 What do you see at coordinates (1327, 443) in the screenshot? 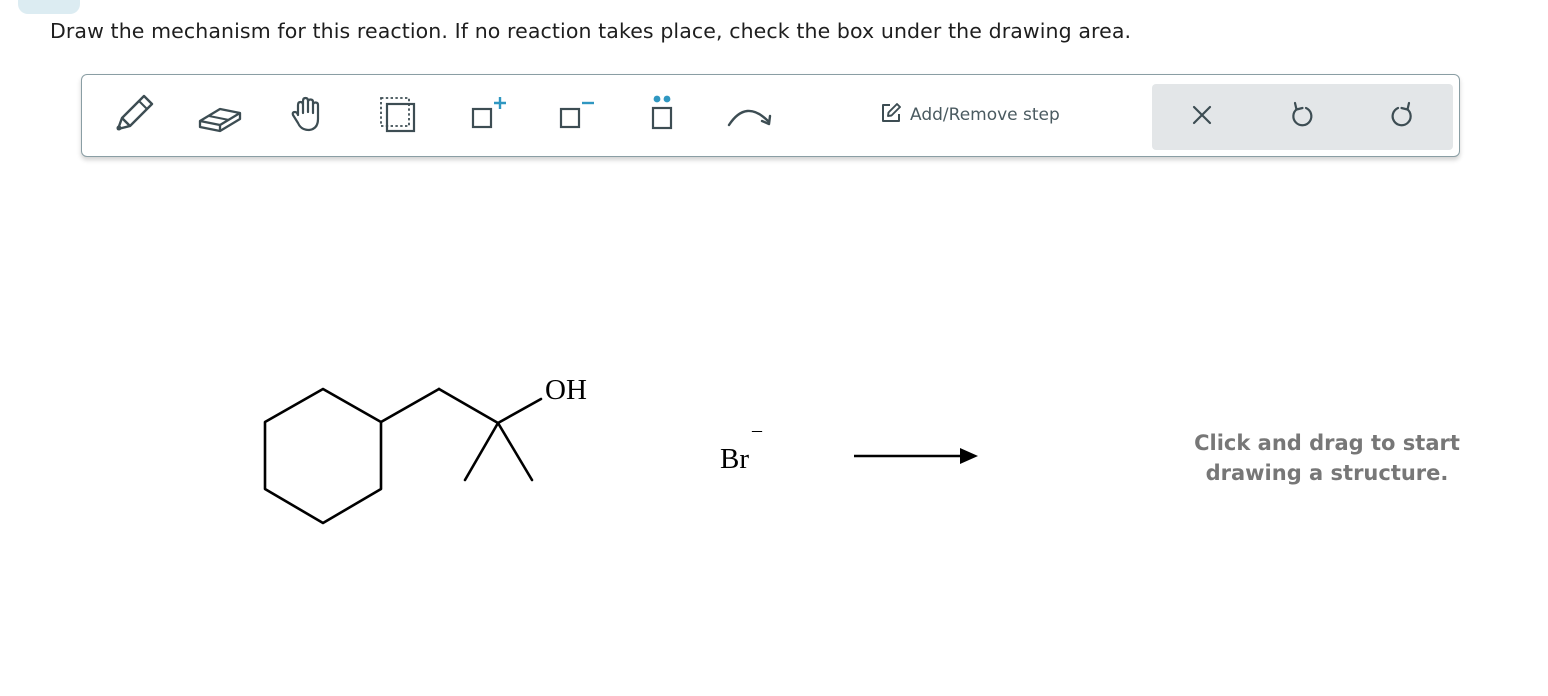
I see `canvas-hint-line-1: Click and drag to start` at bounding box center [1327, 443].